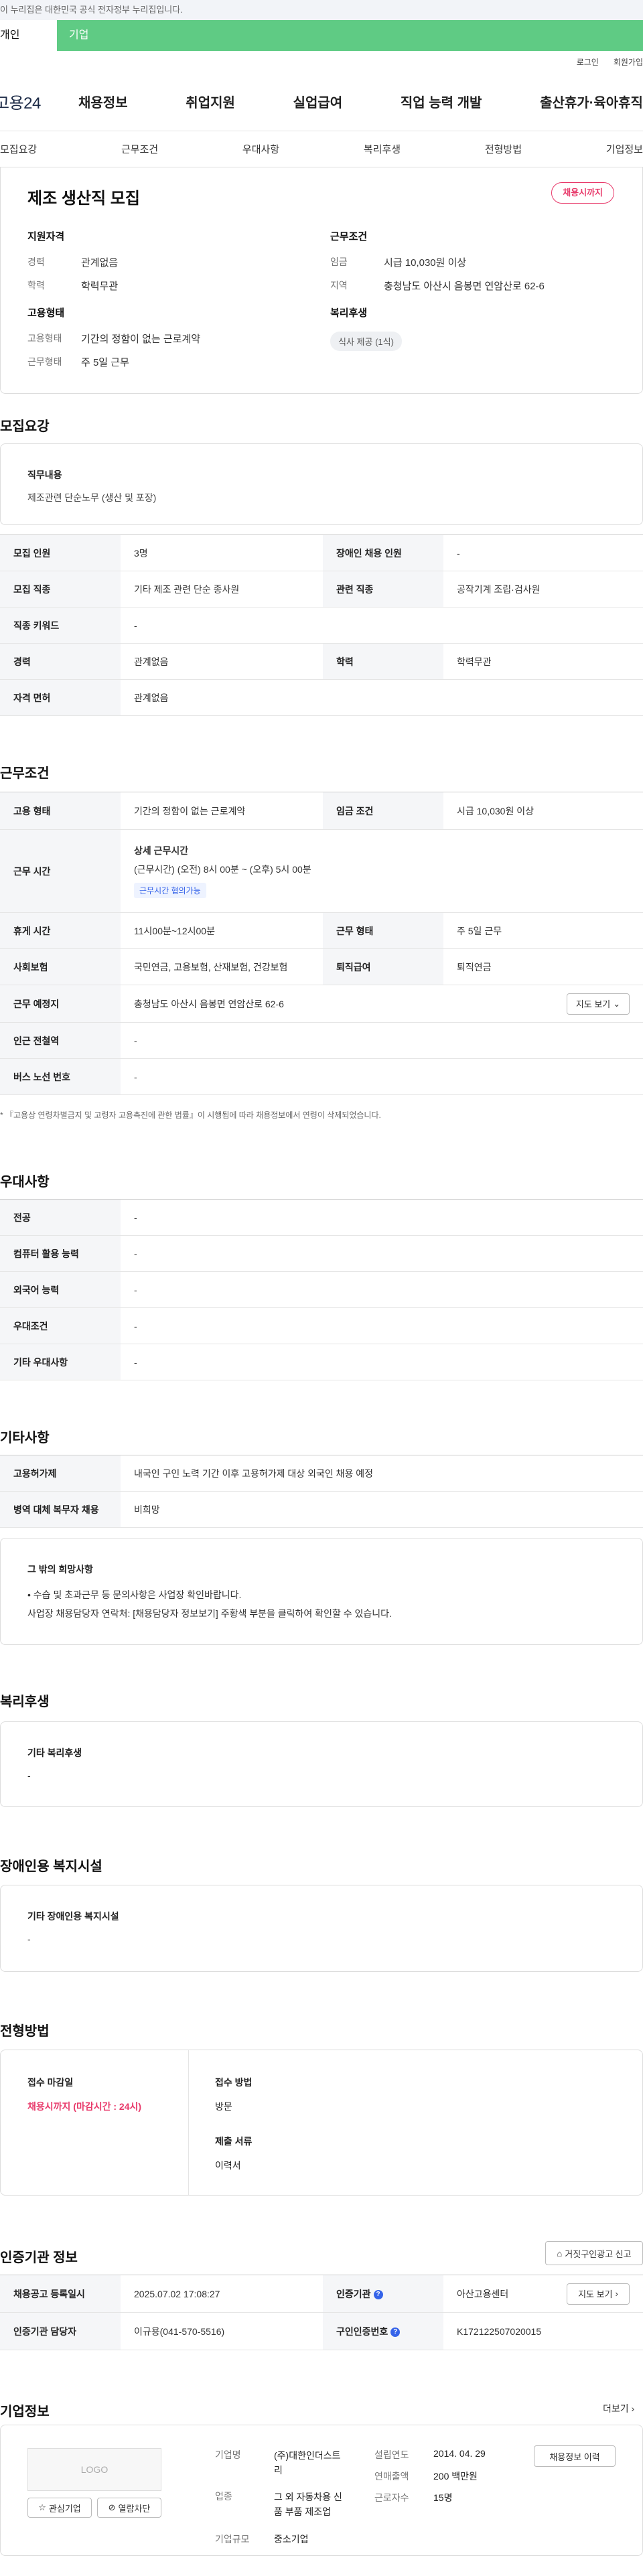 Image resolution: width=643 pixels, height=2576 pixels. What do you see at coordinates (624, 149) in the screenshot?
I see `tab-company: 기업정보` at bounding box center [624, 149].